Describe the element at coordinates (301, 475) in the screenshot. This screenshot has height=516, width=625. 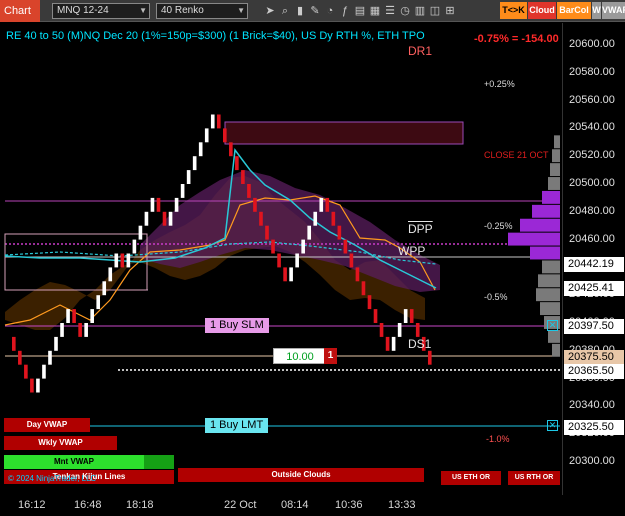
I see `outside-clouds-button: Outside Clouds` at that location.